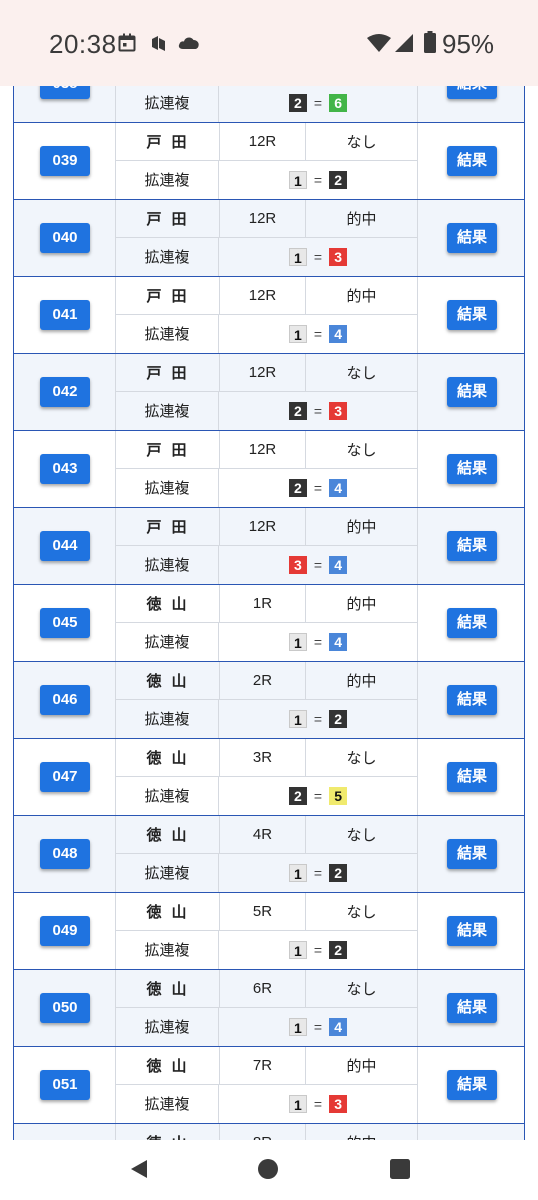 The width and height of the screenshot is (538, 1200). I want to click on race-info: 戸田 12R なし 拡連複 2 = 4, so click(266, 469).